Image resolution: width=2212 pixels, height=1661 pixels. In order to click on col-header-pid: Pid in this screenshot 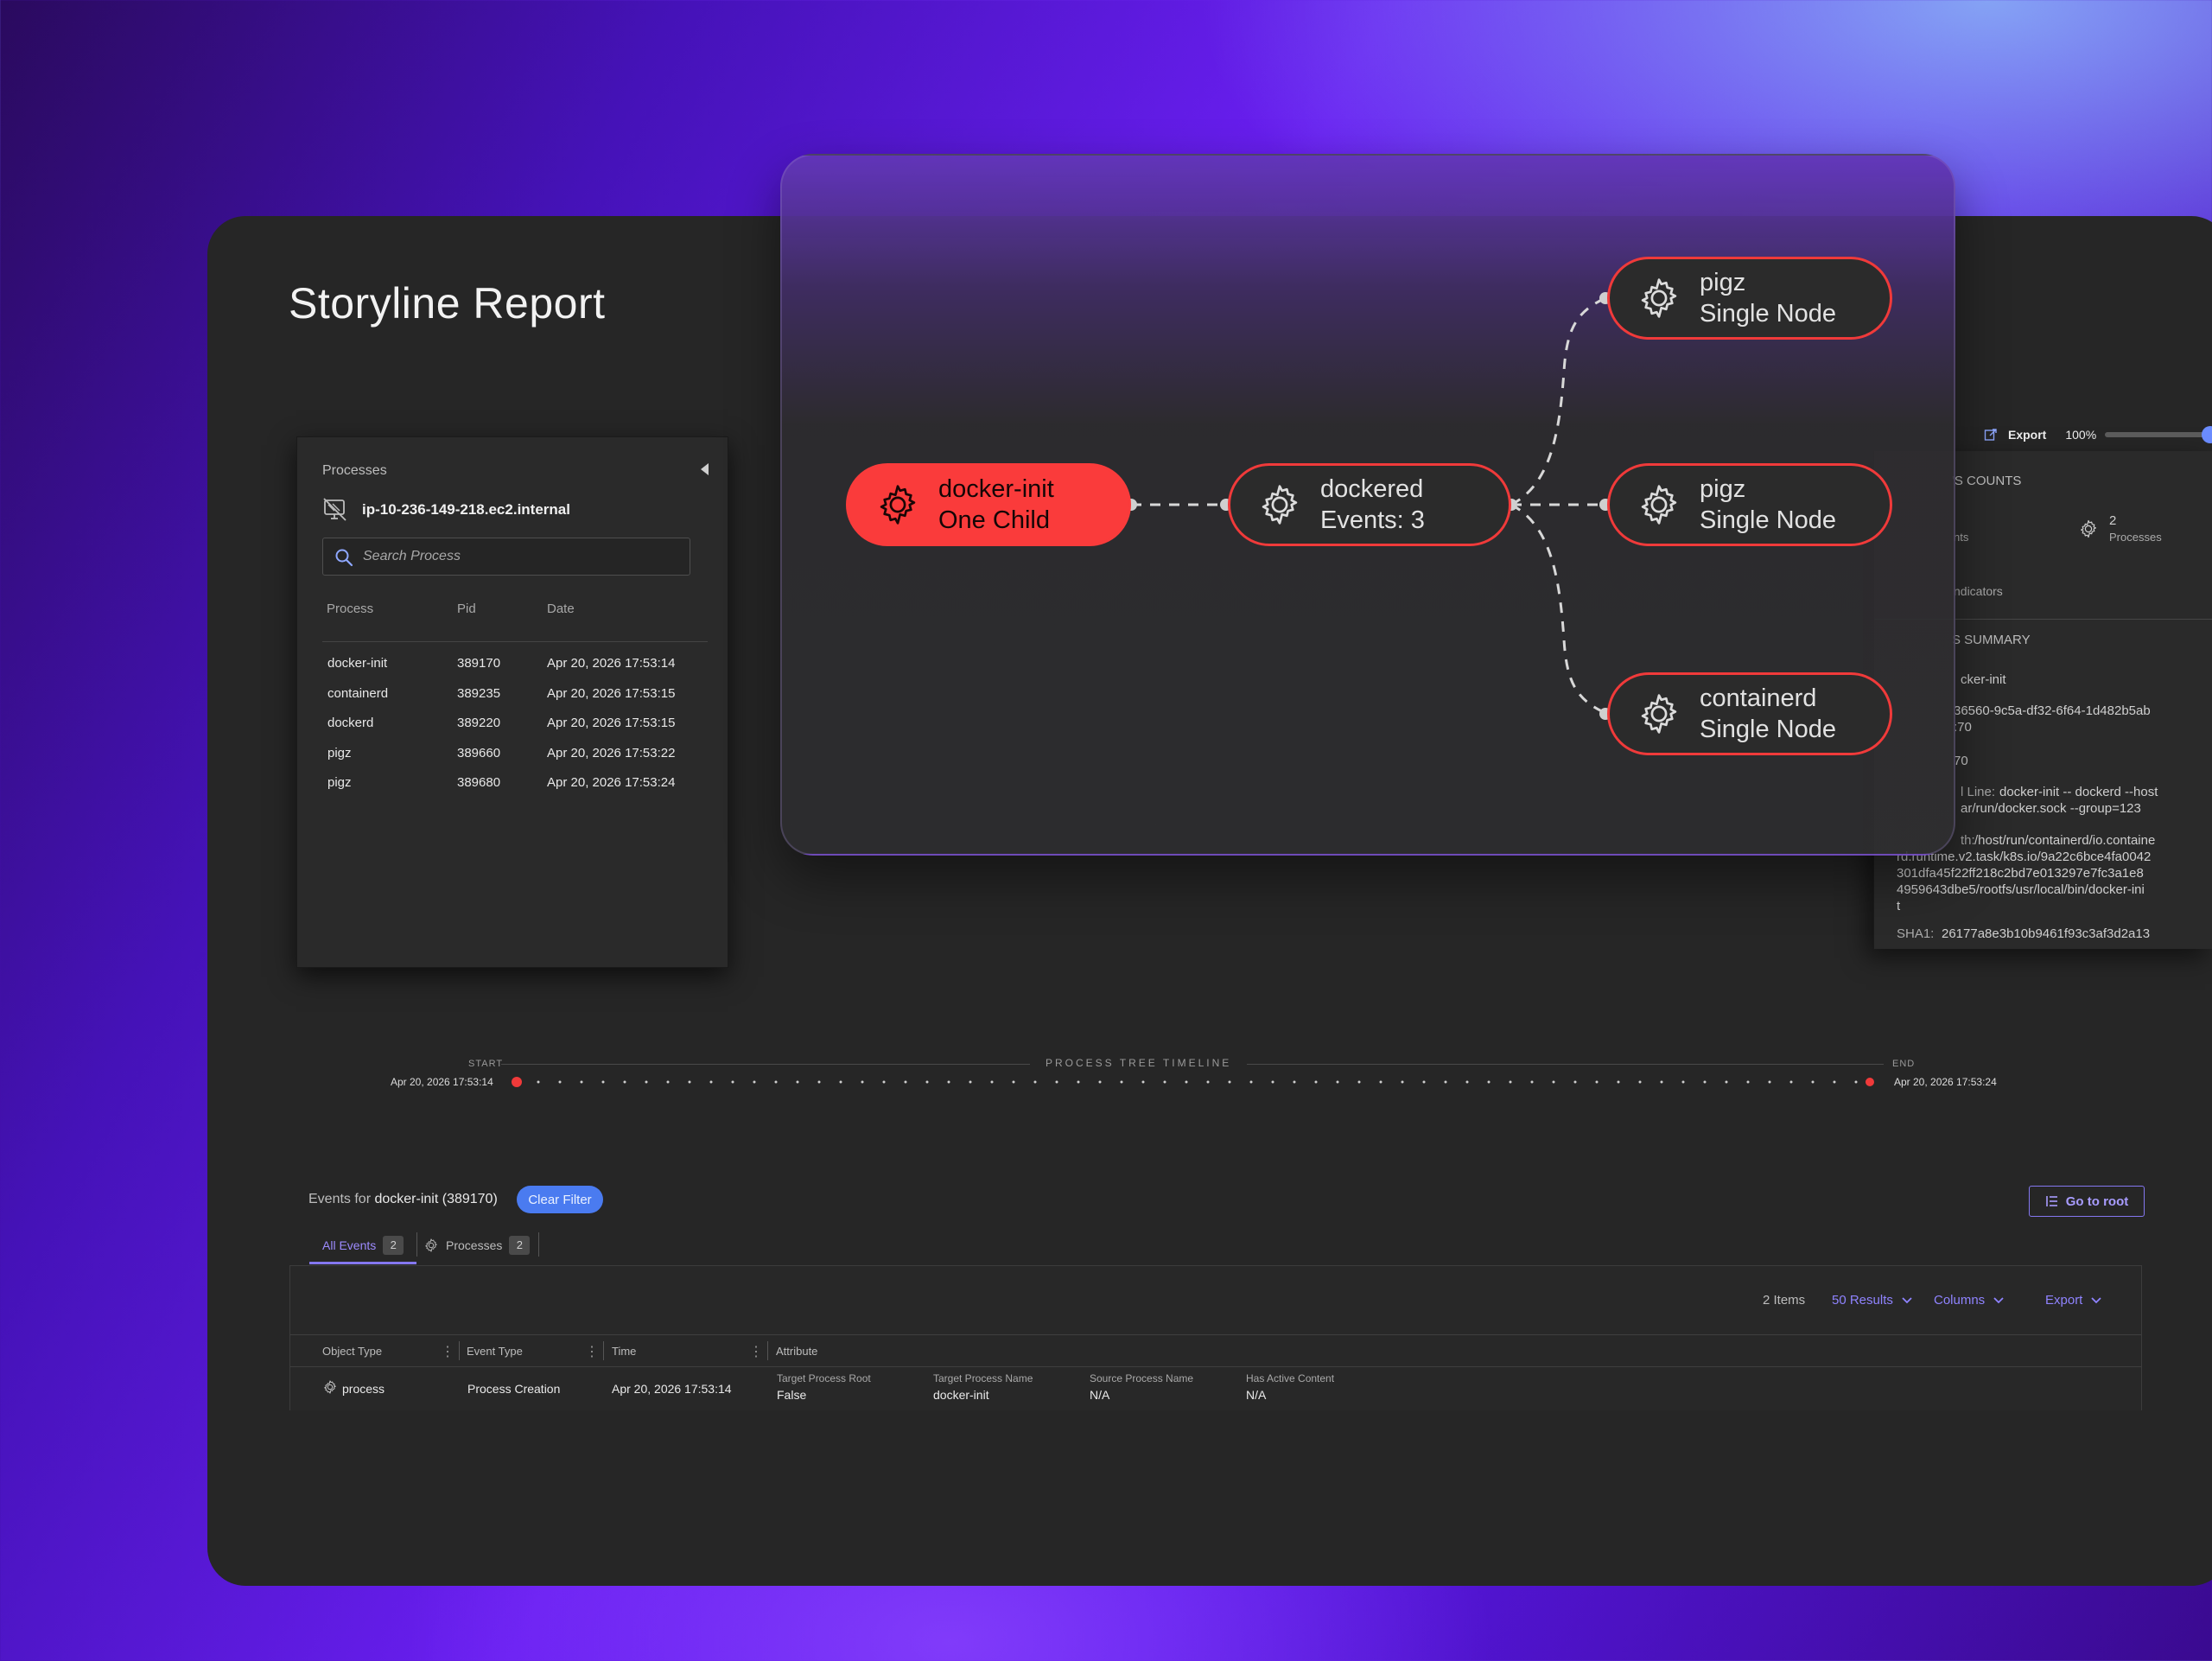, I will do `click(466, 608)`.